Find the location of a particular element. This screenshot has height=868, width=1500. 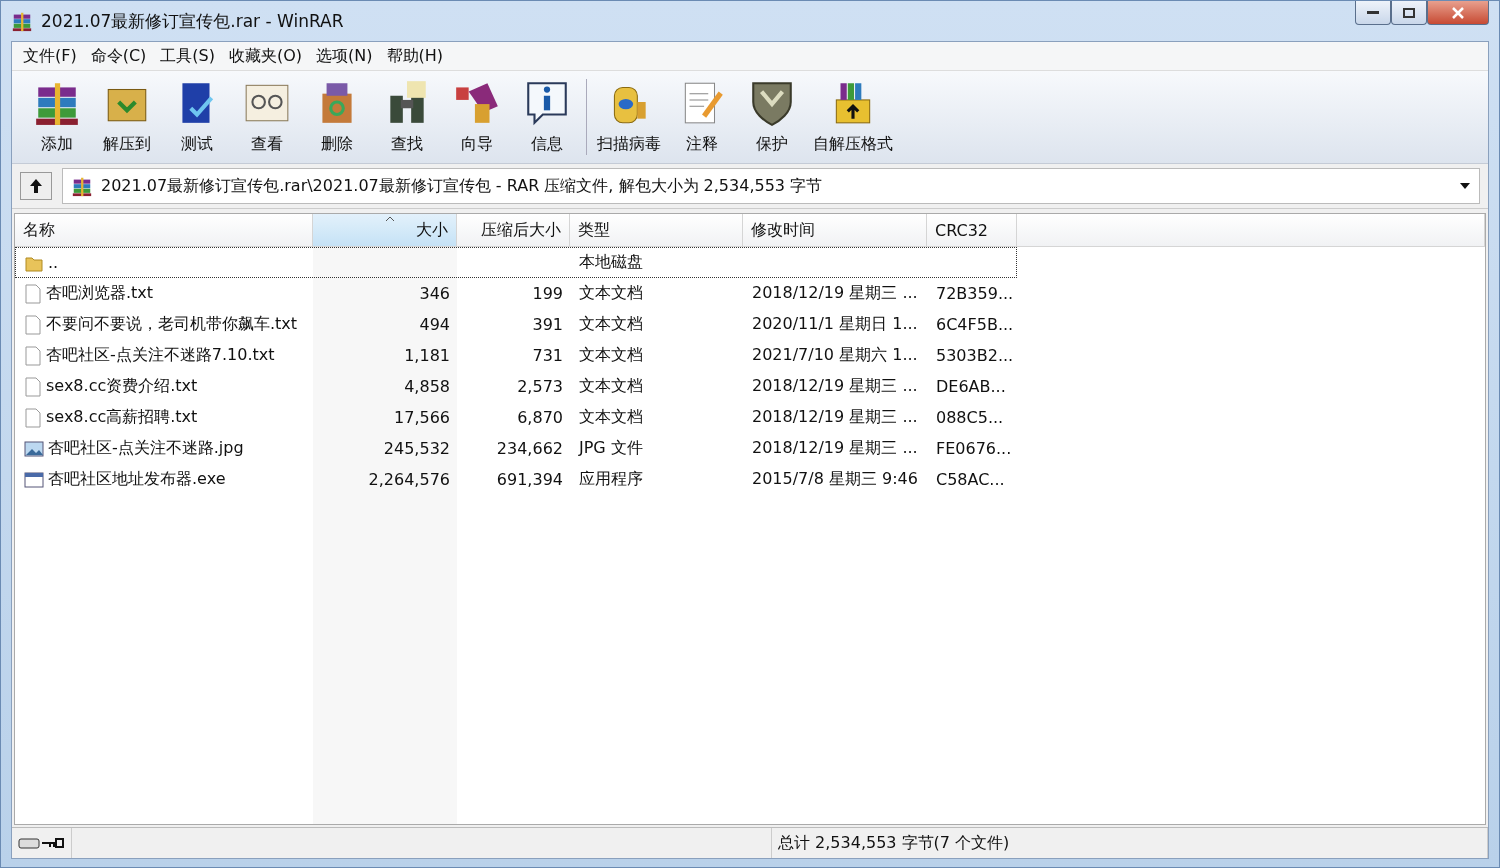

menu-item: 选项(N) is located at coordinates (344, 56).